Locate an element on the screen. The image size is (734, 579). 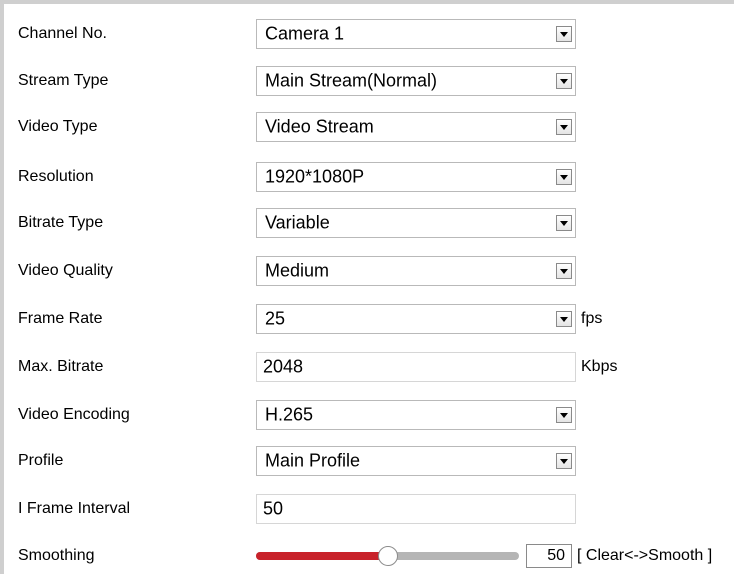
row-video-encoding: Video Encoding H.265 is located at coordinates (368, 415).